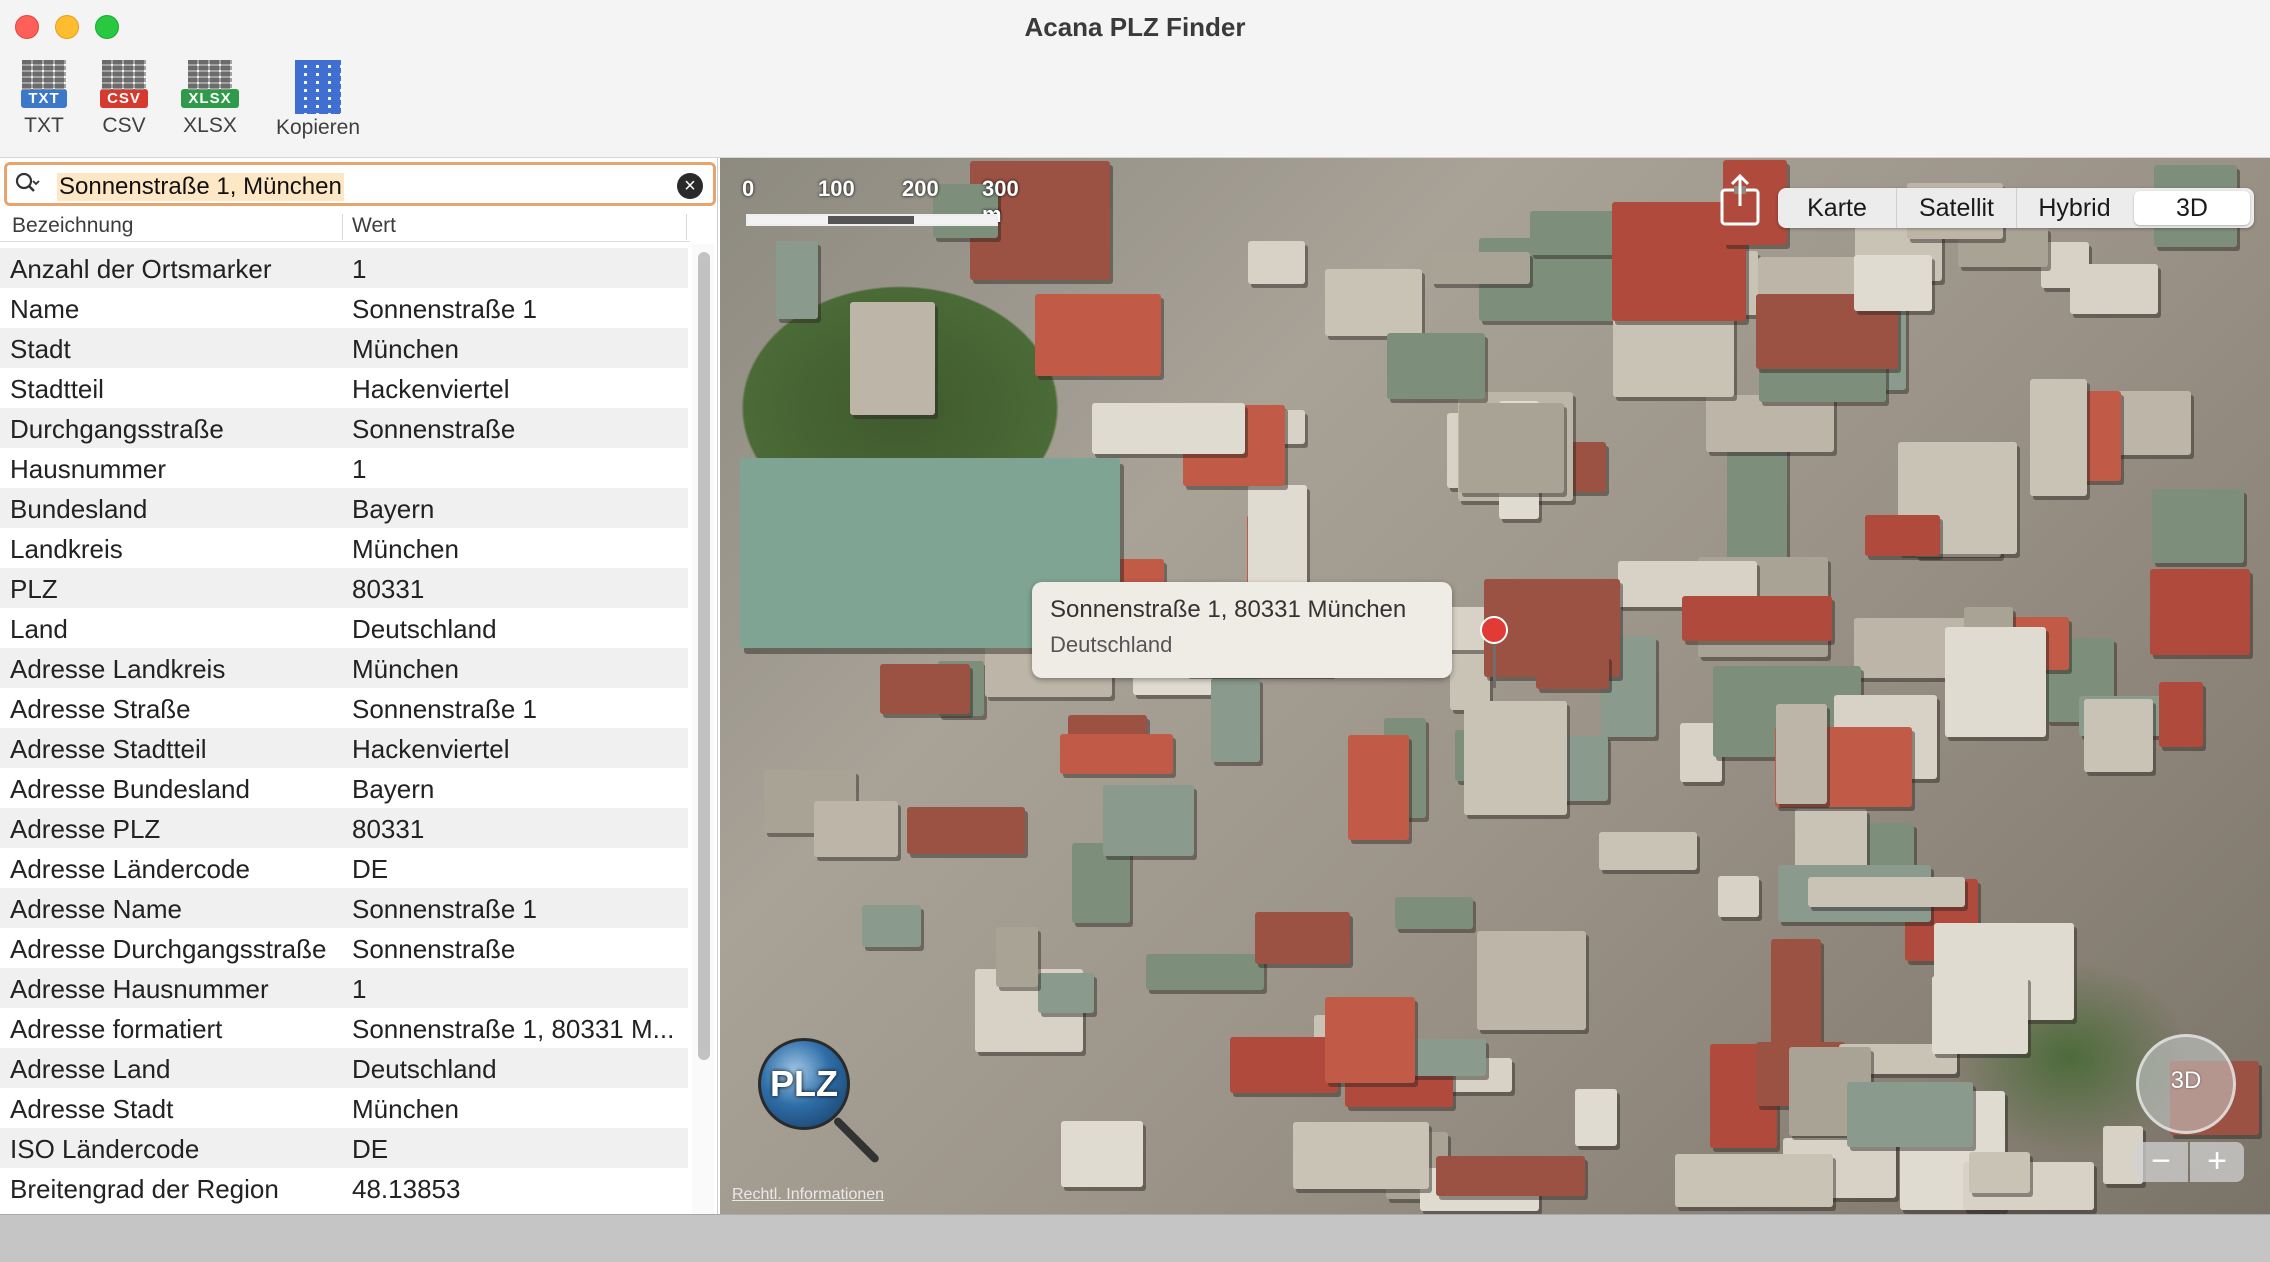 This screenshot has width=2270, height=1262. I want to click on row-label: Durchgangsstraße, so click(117, 429).